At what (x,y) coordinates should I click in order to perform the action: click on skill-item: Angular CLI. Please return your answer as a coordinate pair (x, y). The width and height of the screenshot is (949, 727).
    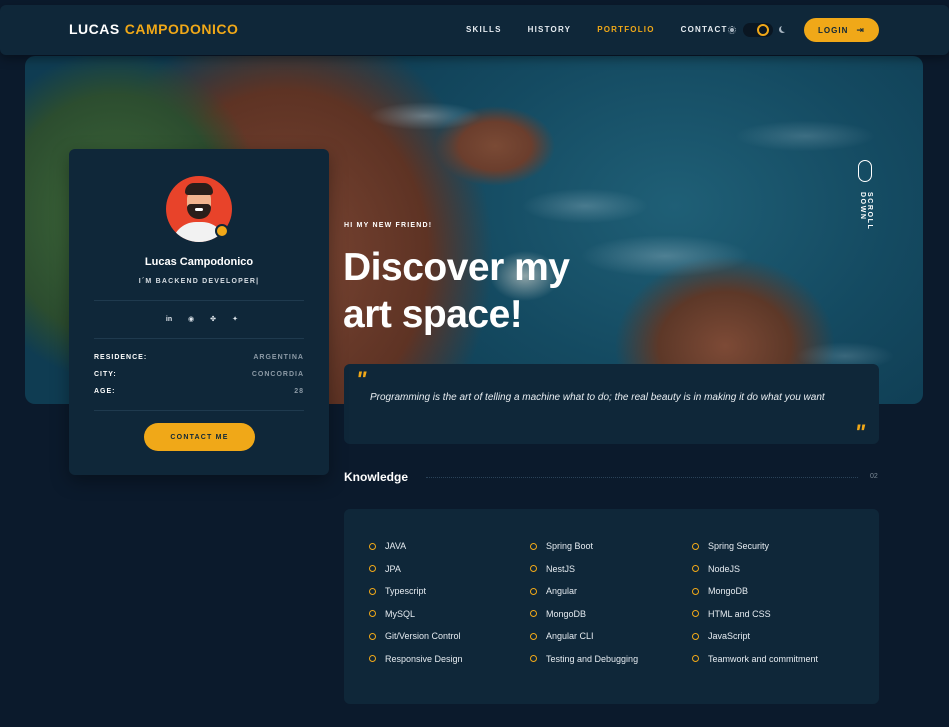
    Looking at the image, I should click on (584, 636).